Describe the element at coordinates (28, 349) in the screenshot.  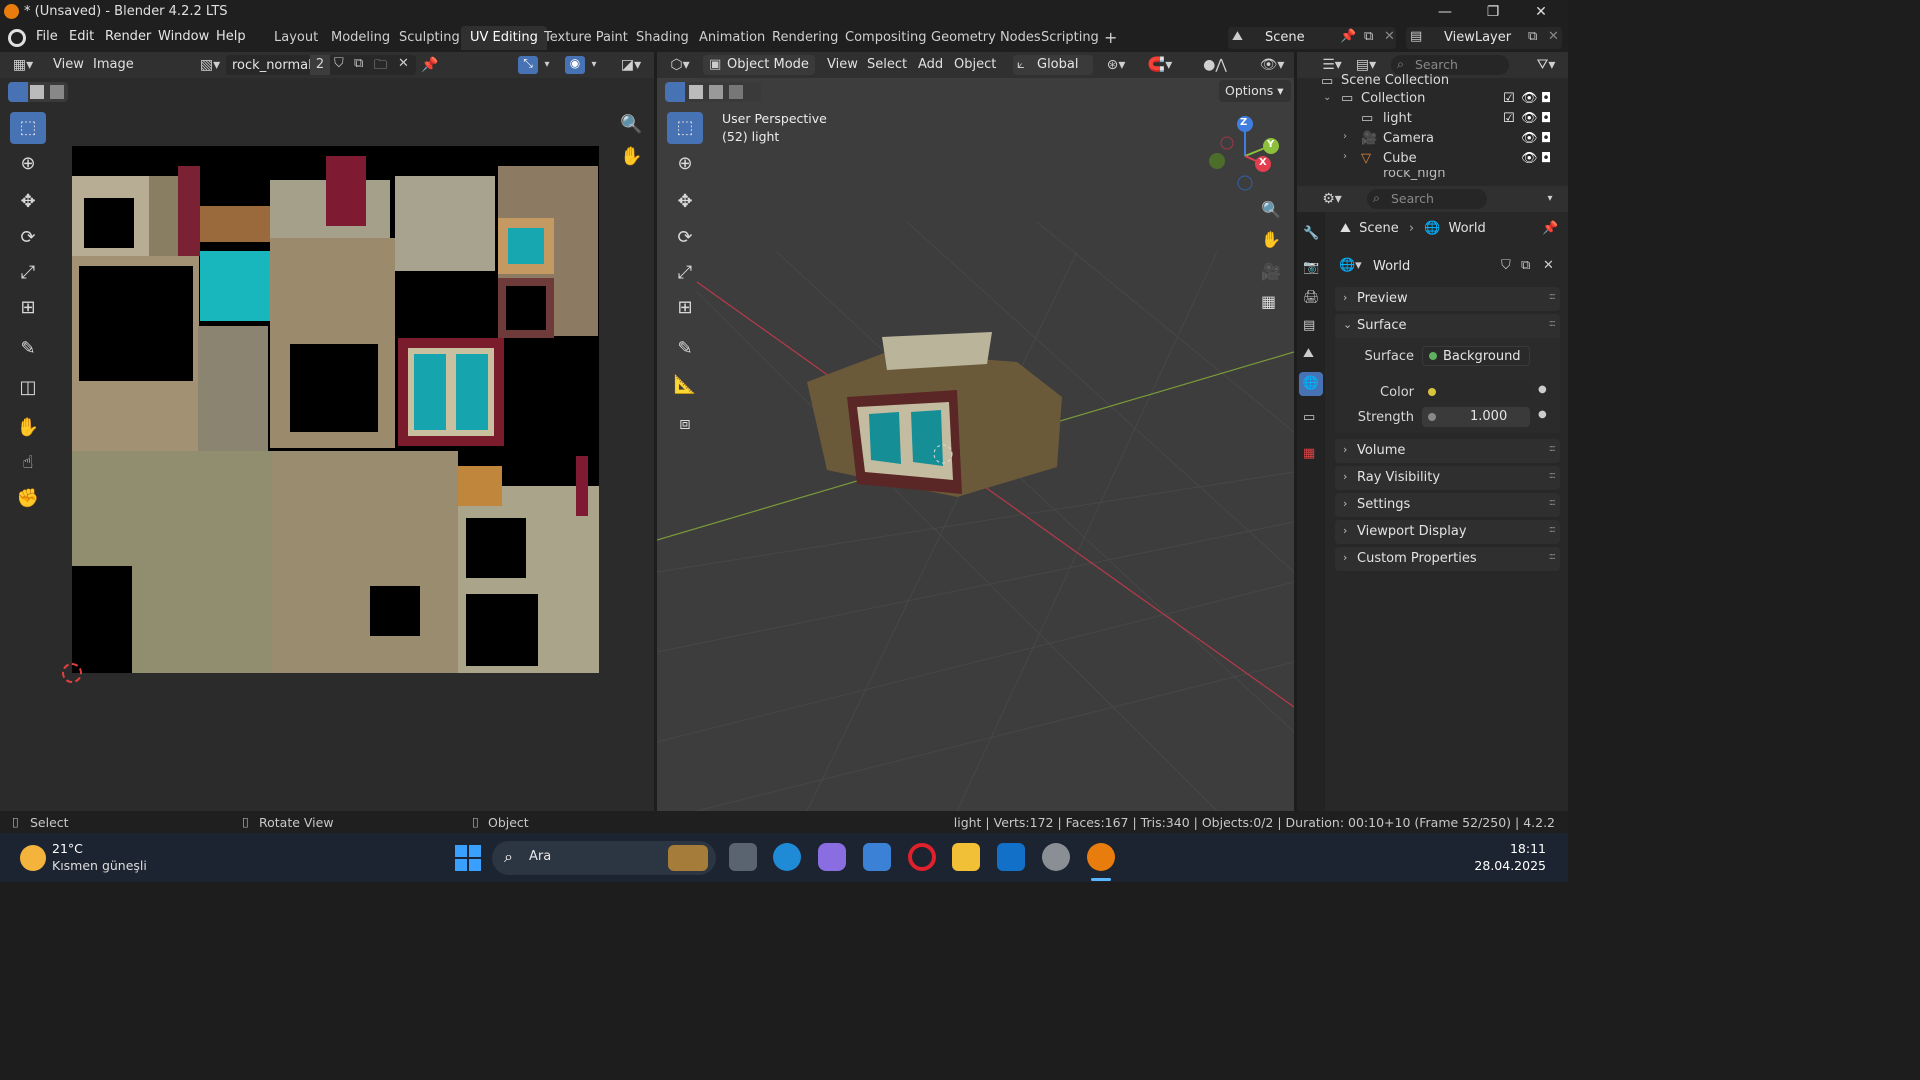
I see `annotate-tool: ✎` at that location.